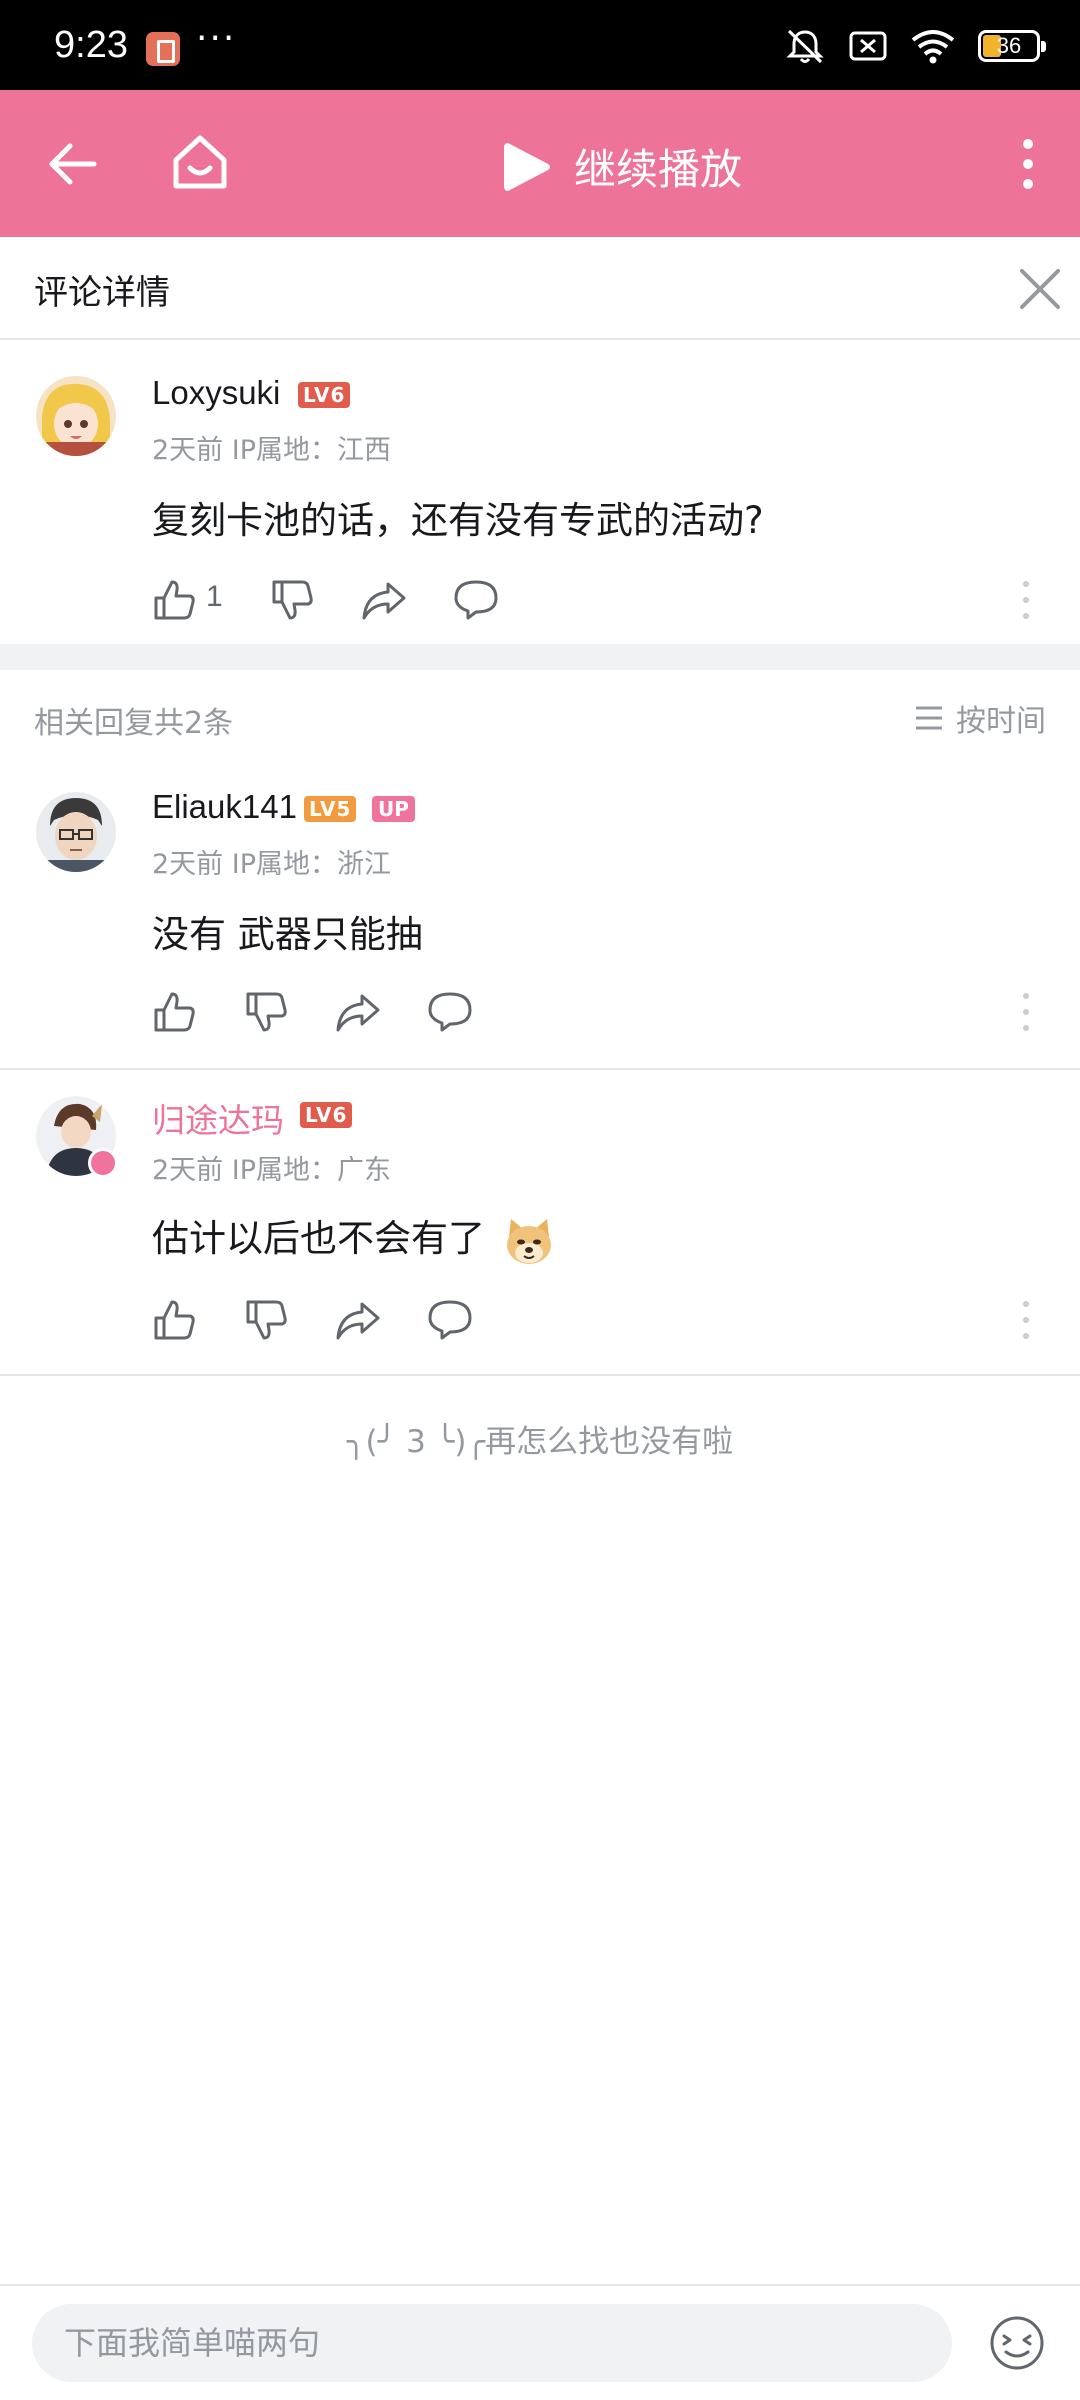 The width and height of the screenshot is (1080, 2400). Describe the element at coordinates (492, 2343) in the screenshot. I see `comment-input: 下面我简单喵两句` at that location.